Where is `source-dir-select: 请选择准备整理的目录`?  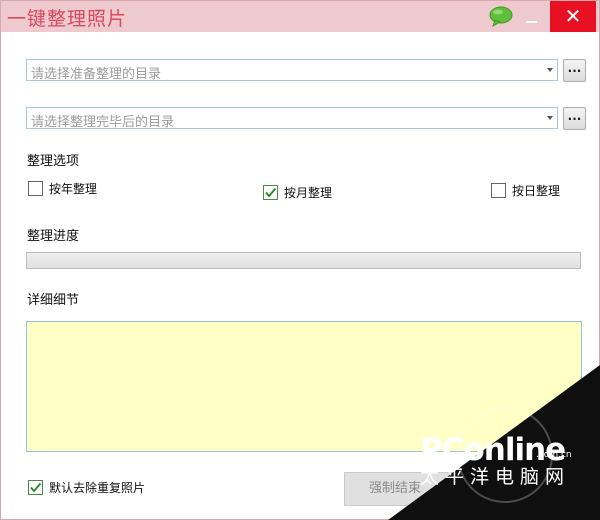 source-dir-select: 请选择准备整理的目录 is located at coordinates (292, 70).